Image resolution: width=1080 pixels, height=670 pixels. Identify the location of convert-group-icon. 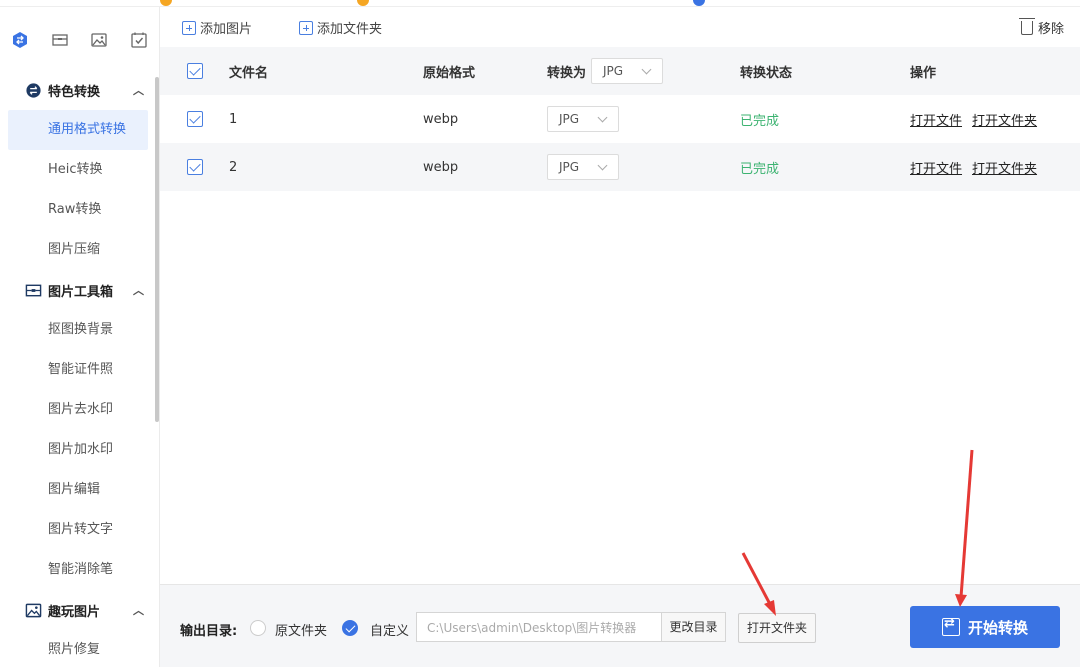
(33, 90).